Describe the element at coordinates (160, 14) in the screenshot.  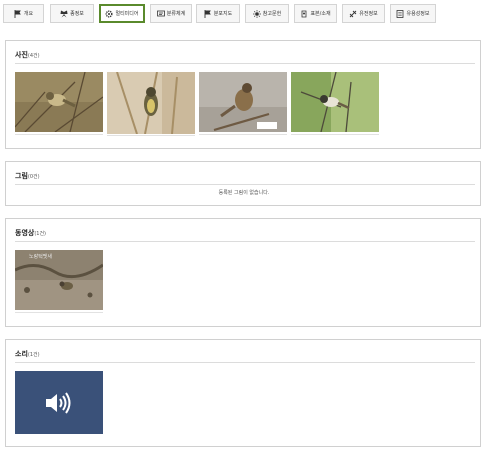
I see `tree-icon` at that location.